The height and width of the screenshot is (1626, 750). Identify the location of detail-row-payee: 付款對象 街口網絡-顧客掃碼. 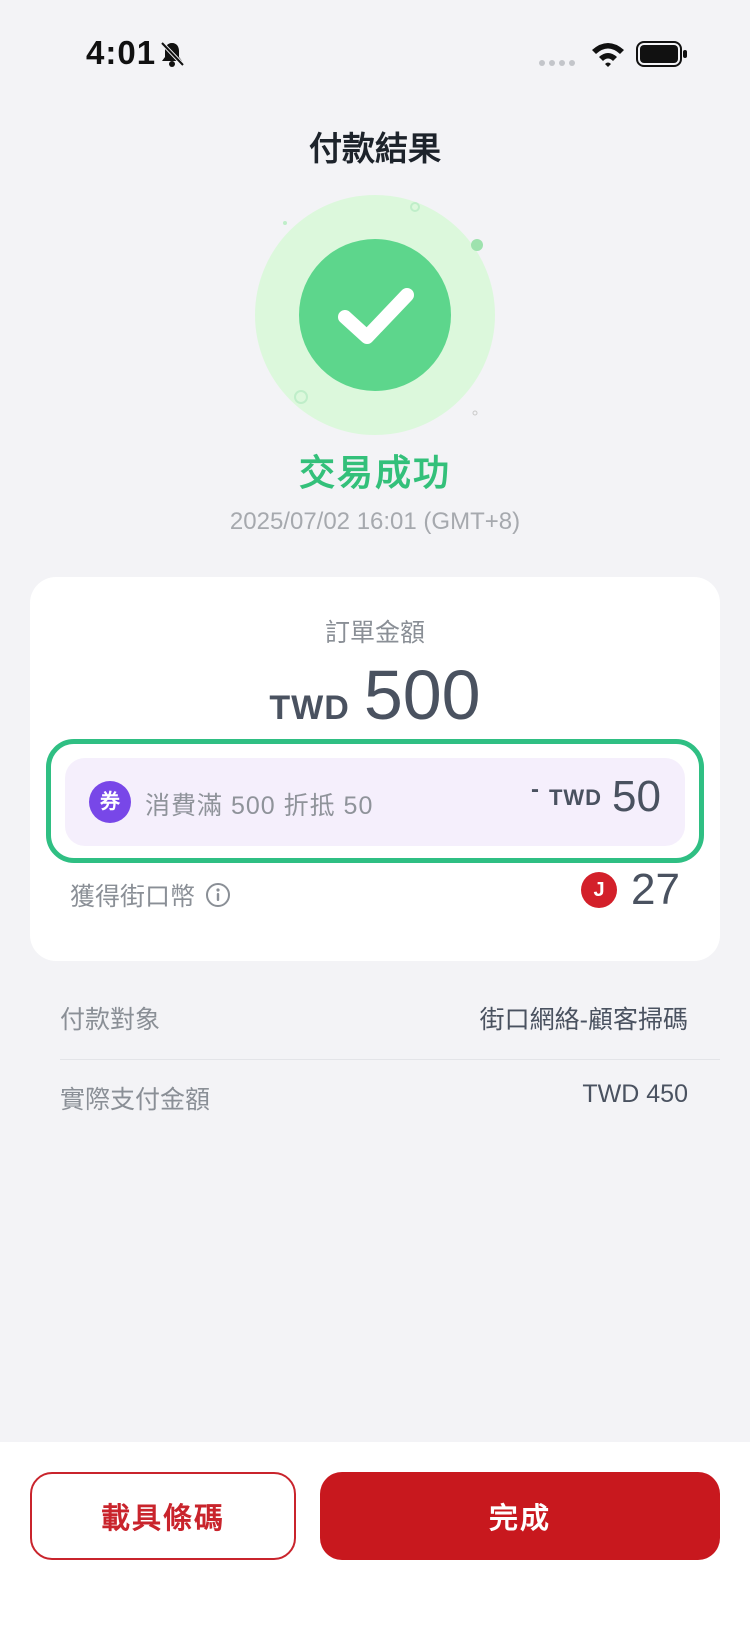
(390, 1020).